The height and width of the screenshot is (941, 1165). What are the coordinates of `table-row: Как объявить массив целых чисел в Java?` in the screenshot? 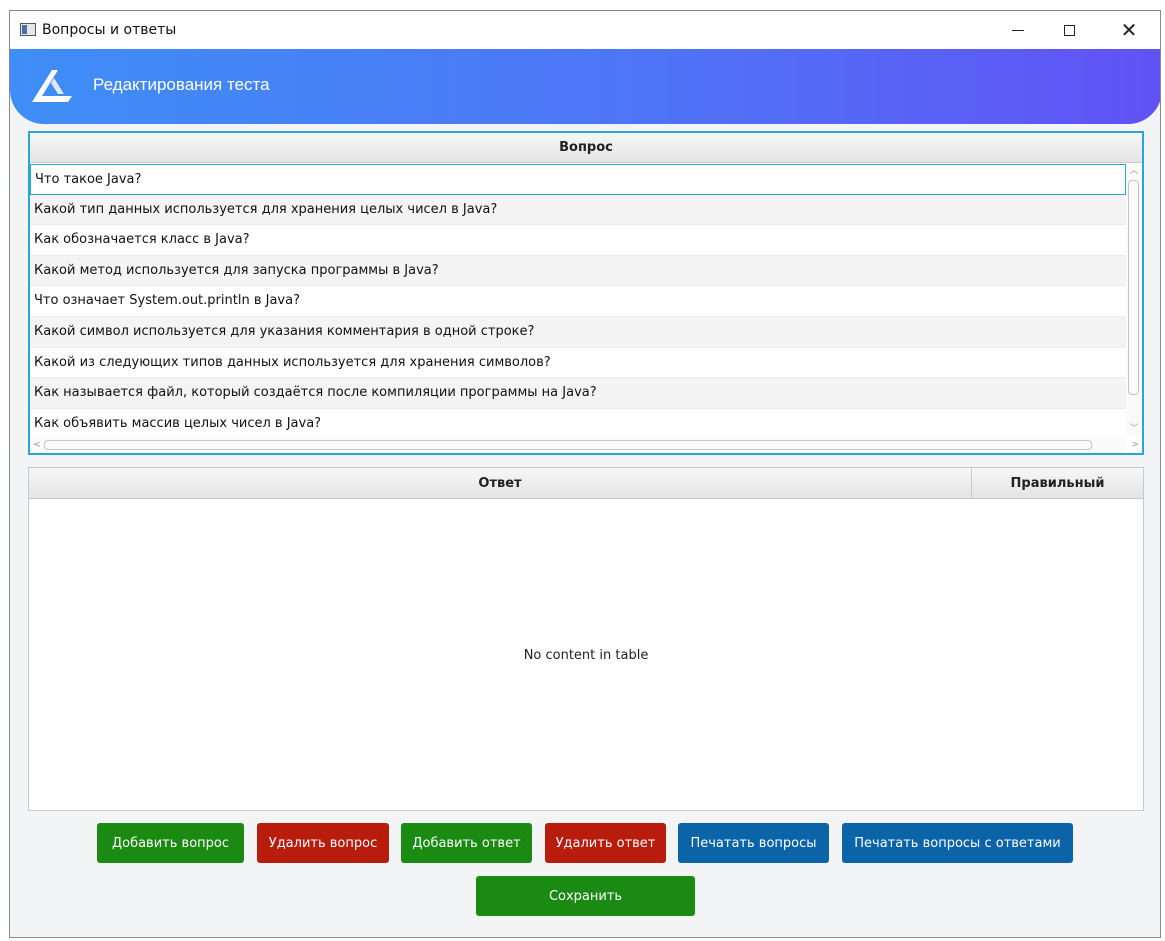 It's located at (578, 422).